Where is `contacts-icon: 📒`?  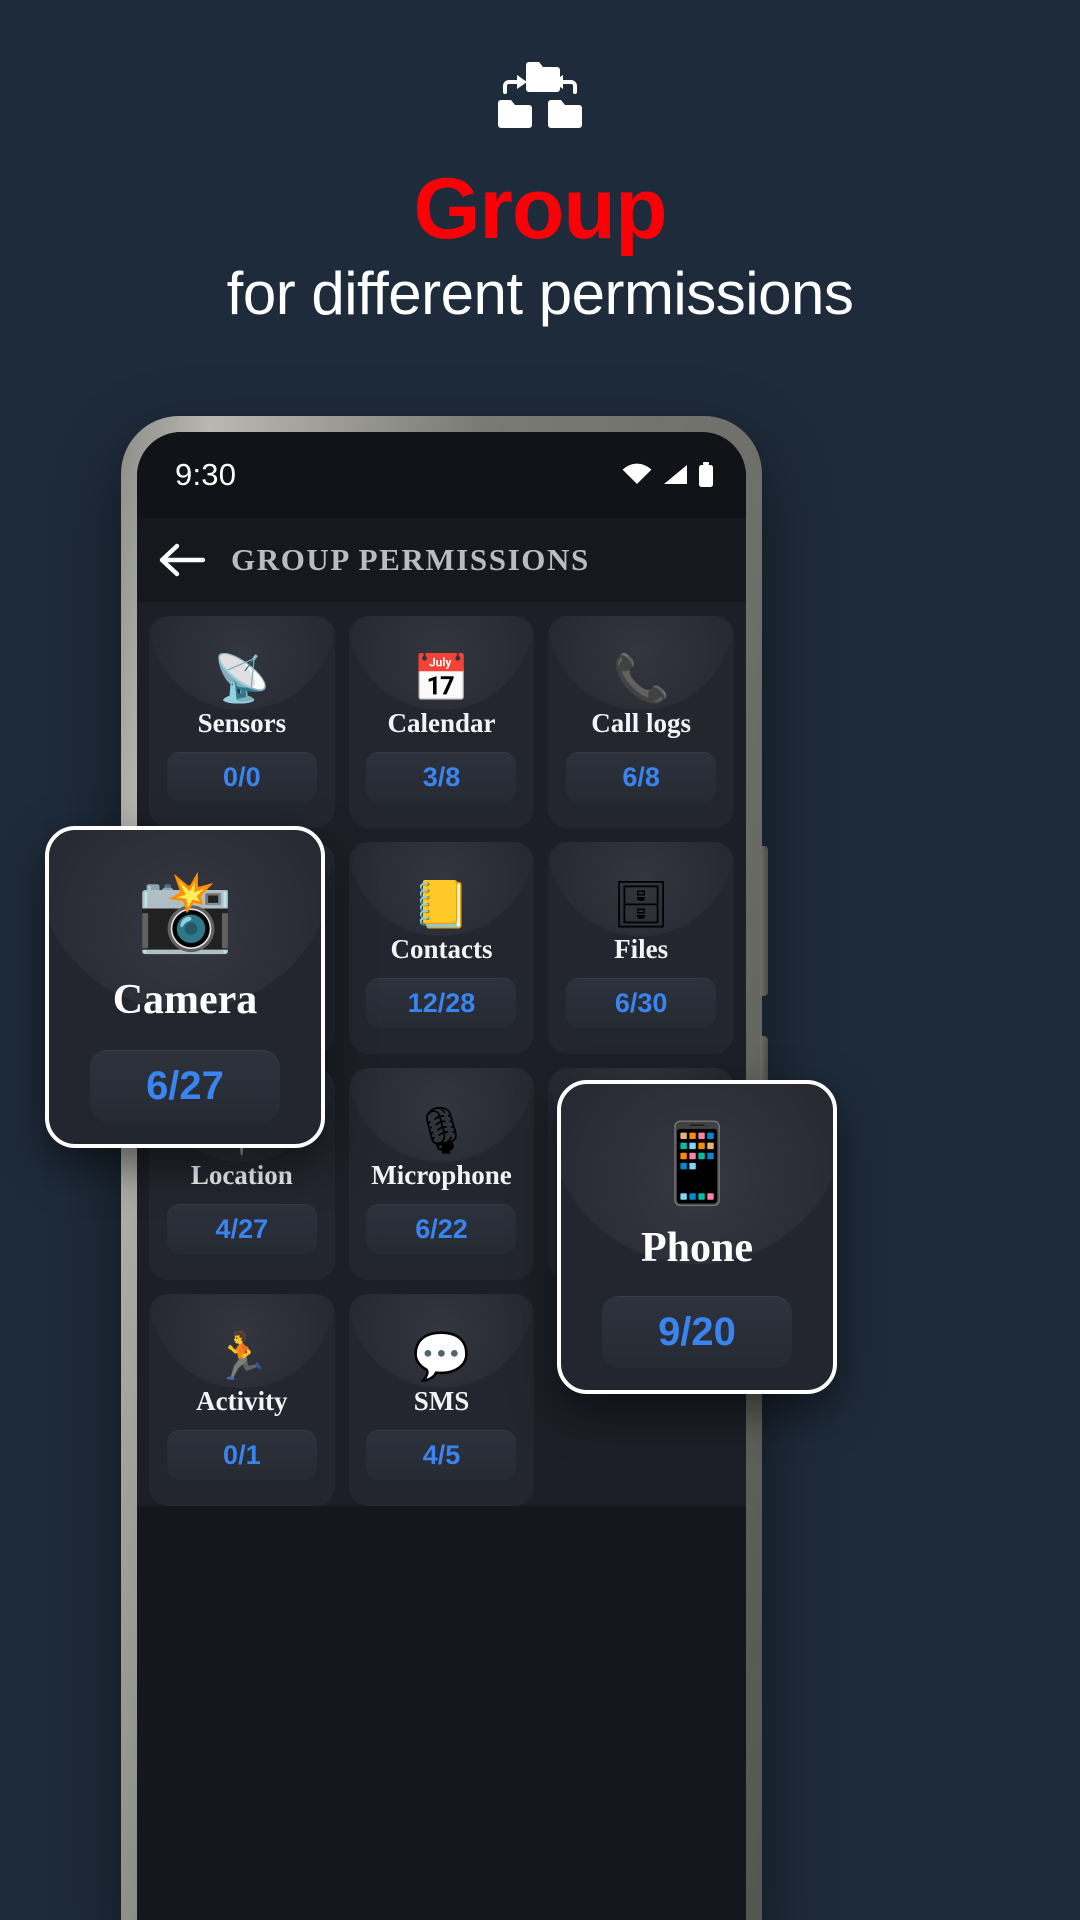 contacts-icon: 📒 is located at coordinates (441, 904).